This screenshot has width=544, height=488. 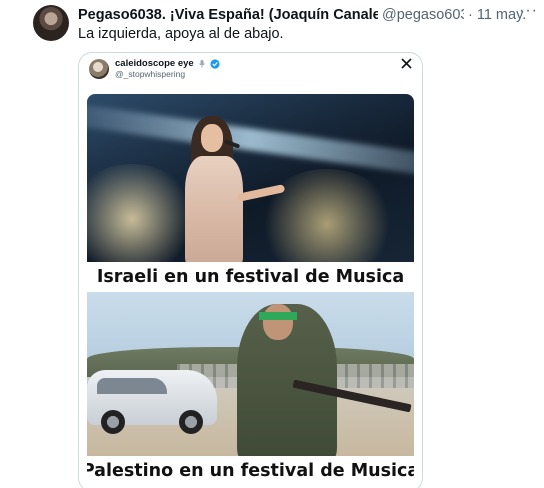 I want to click on quote-display-name: caleidoscope eye, so click(x=154, y=63).